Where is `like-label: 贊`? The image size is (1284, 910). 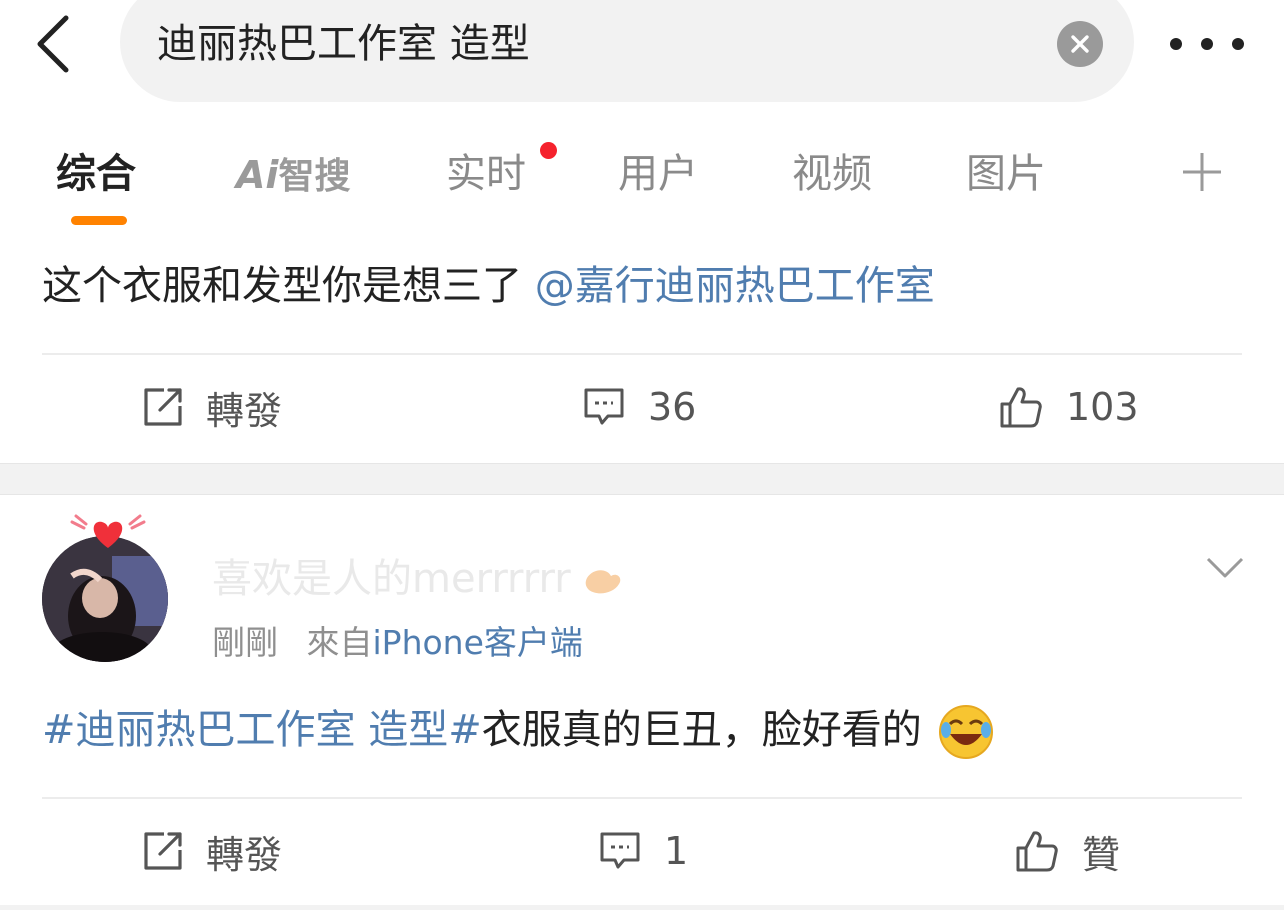 like-label: 贊 is located at coordinates (1101, 854).